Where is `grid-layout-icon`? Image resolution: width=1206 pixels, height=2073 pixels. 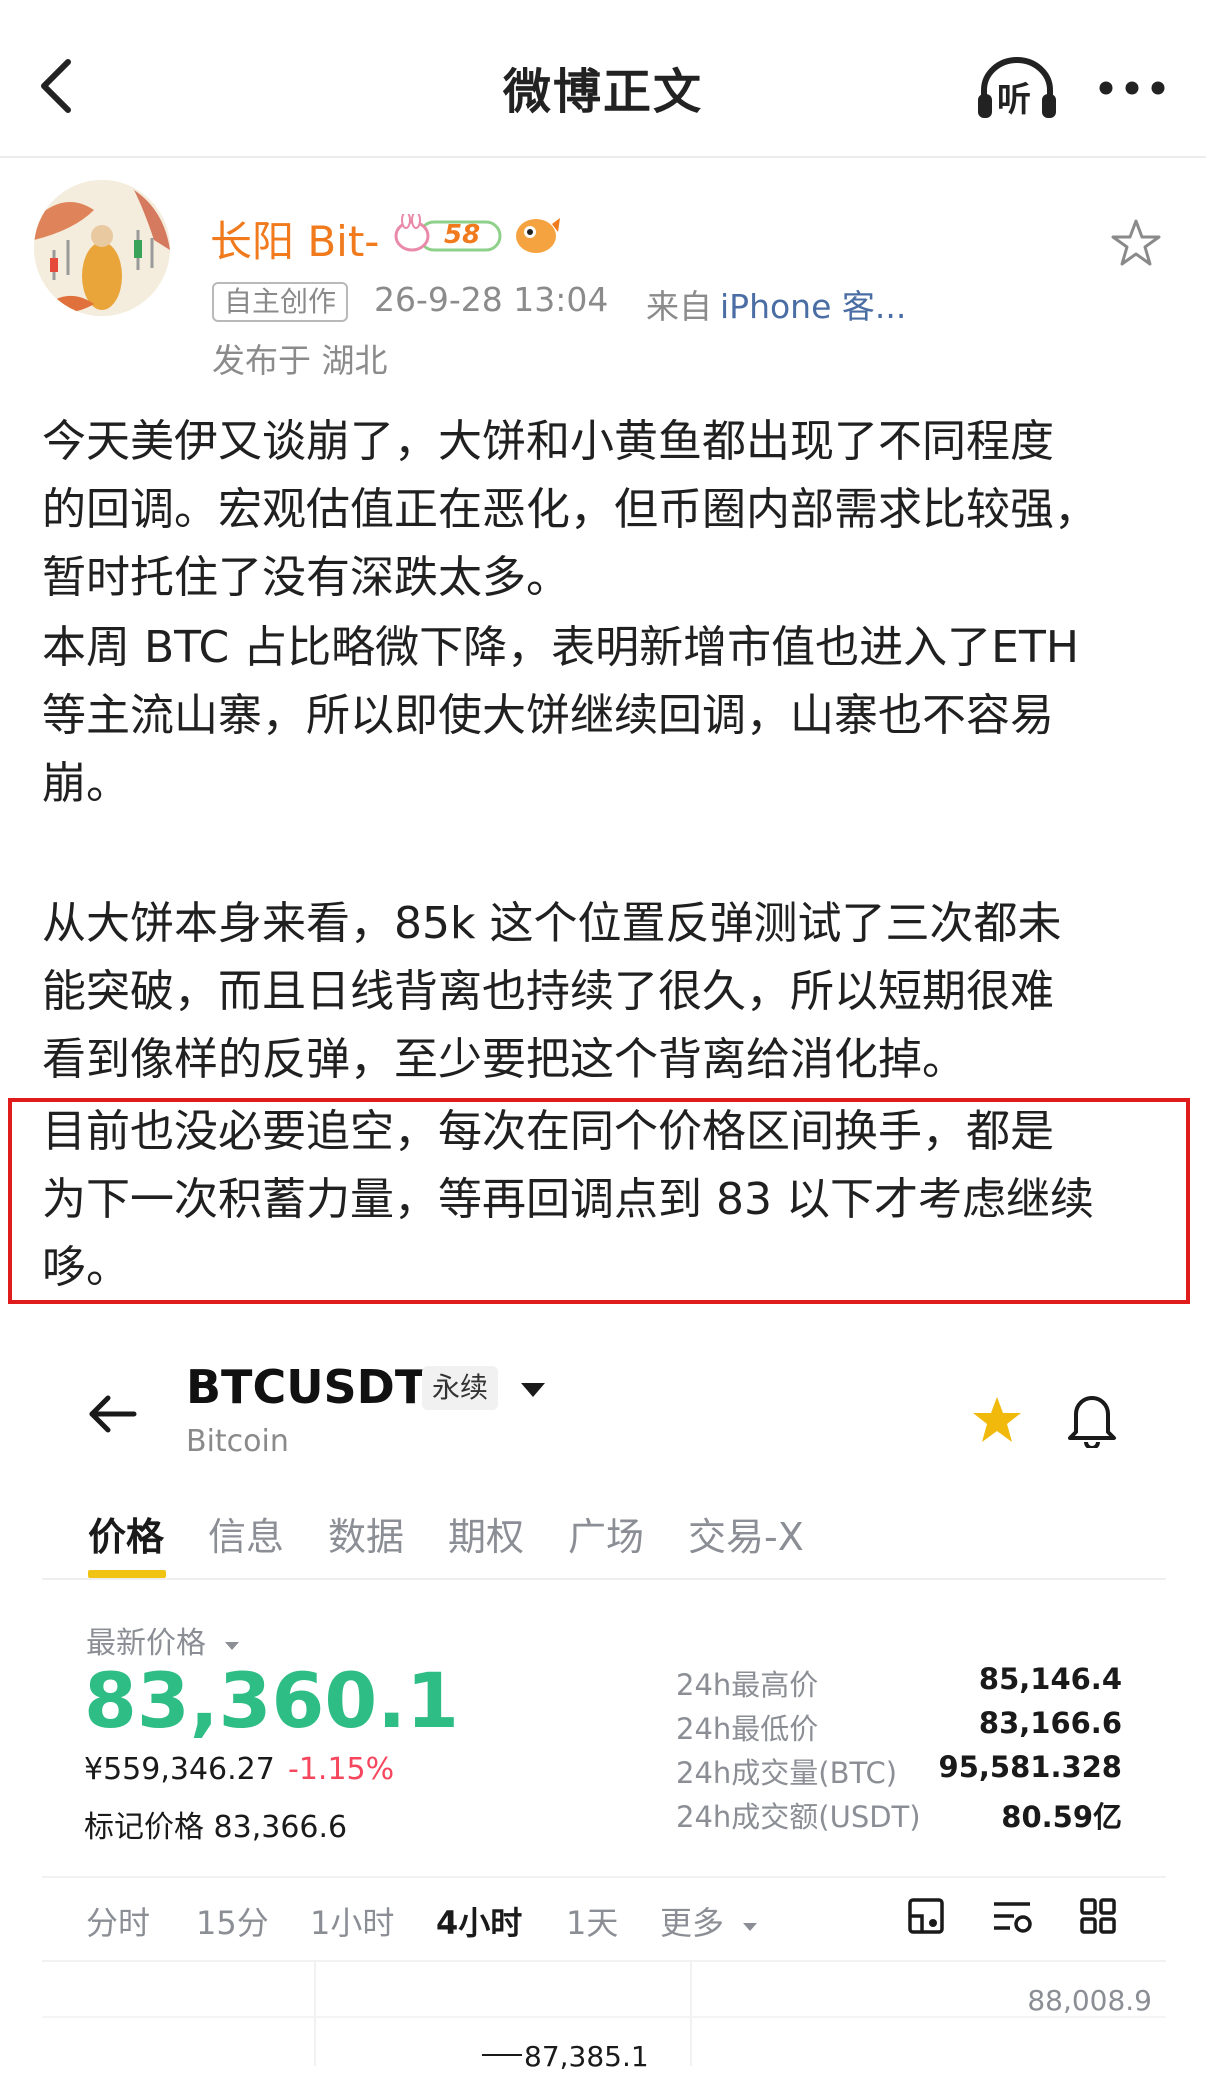
grid-layout-icon is located at coordinates (1098, 1916).